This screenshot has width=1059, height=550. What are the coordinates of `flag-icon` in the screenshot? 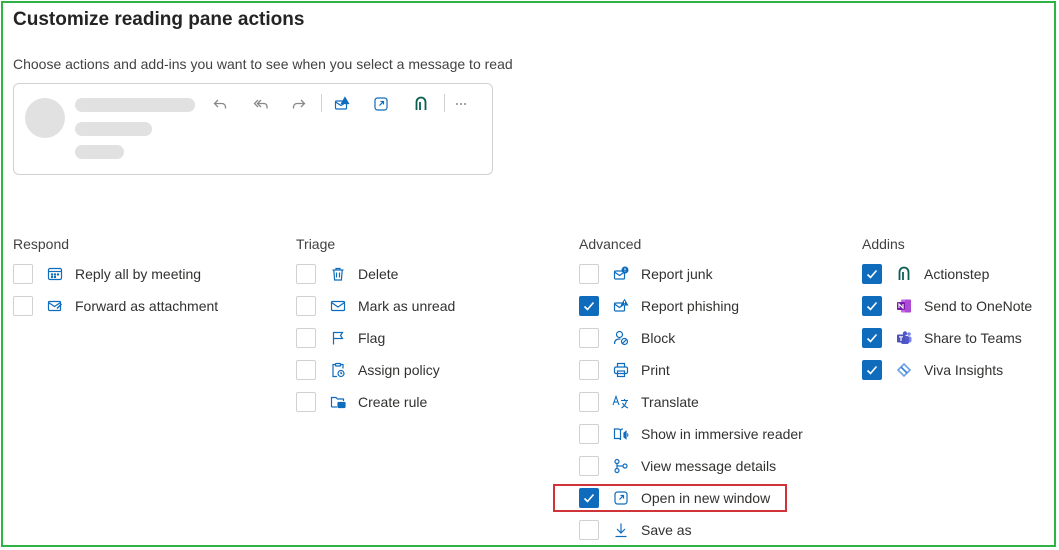 It's located at (338, 338).